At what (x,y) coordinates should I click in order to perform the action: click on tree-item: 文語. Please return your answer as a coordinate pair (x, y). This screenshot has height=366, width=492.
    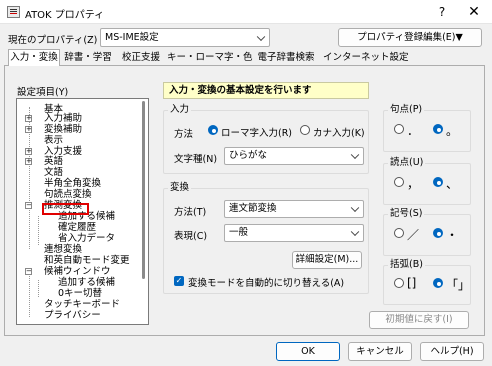
    Looking at the image, I should click on (53, 172).